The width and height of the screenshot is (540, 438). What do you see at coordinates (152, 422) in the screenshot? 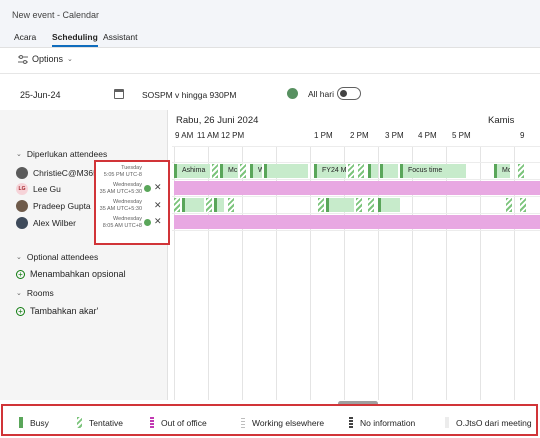
I see `out-of-office-swatch` at bounding box center [152, 422].